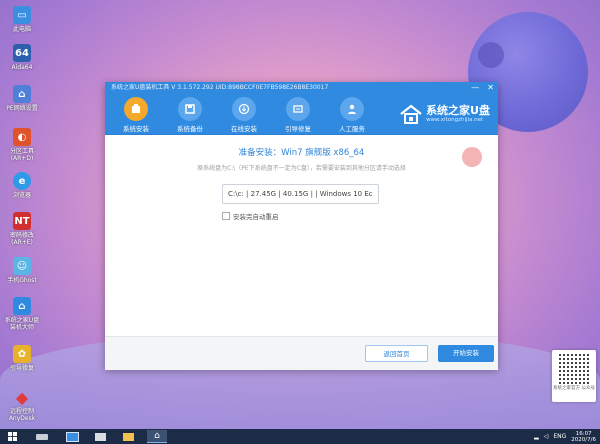  I want to click on window-footer: 返回首页 开始安装, so click(301, 353).